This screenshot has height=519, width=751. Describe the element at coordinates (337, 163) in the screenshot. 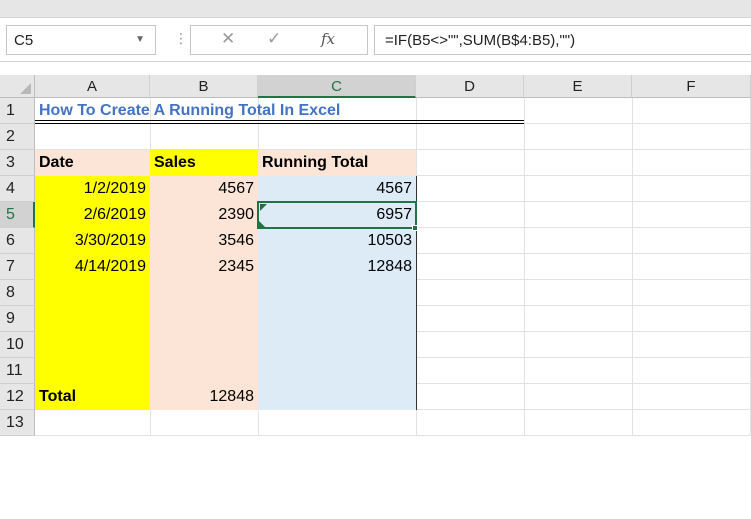

I see `header-running-total: Running Total` at that location.